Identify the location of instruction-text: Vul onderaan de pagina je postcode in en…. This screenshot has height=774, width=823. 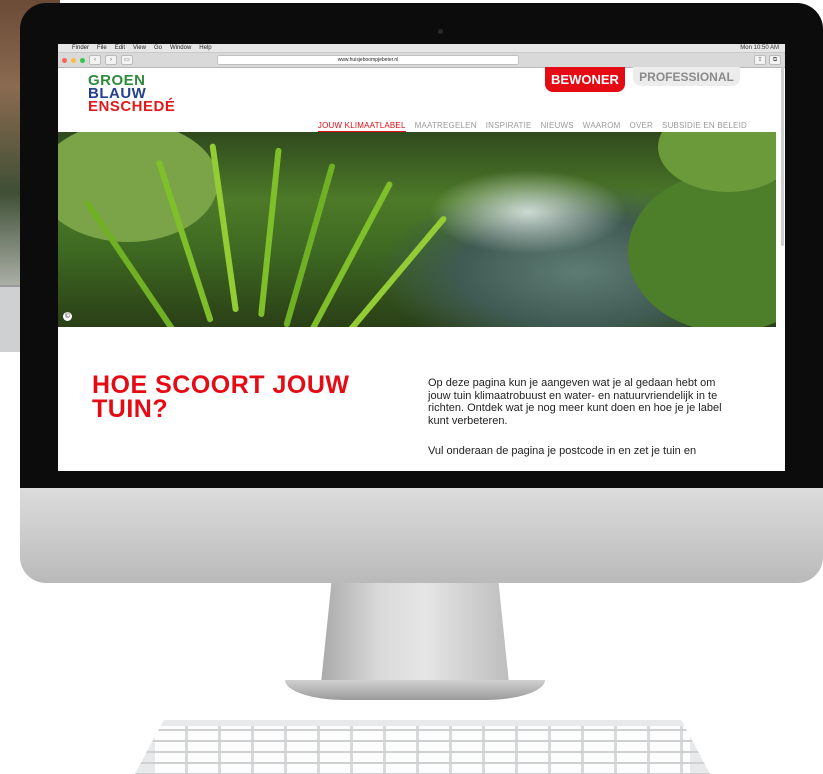
(562, 451).